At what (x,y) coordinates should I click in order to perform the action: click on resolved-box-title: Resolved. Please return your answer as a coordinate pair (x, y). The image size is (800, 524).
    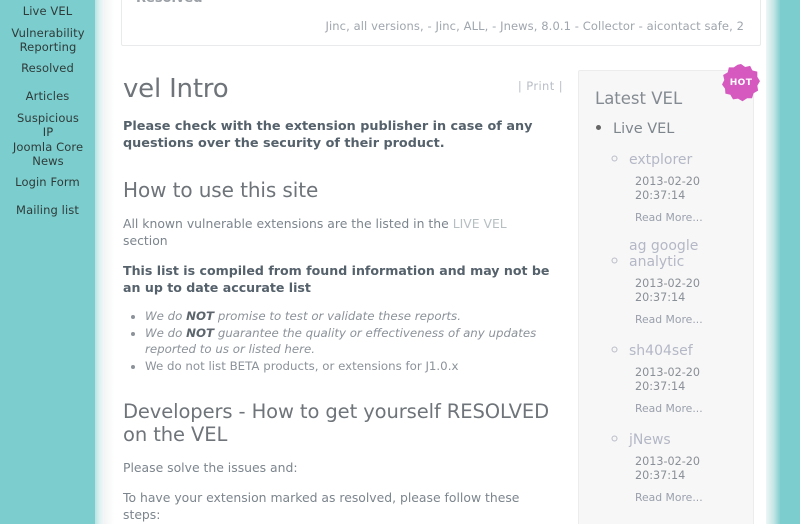
    Looking at the image, I should click on (169, 3).